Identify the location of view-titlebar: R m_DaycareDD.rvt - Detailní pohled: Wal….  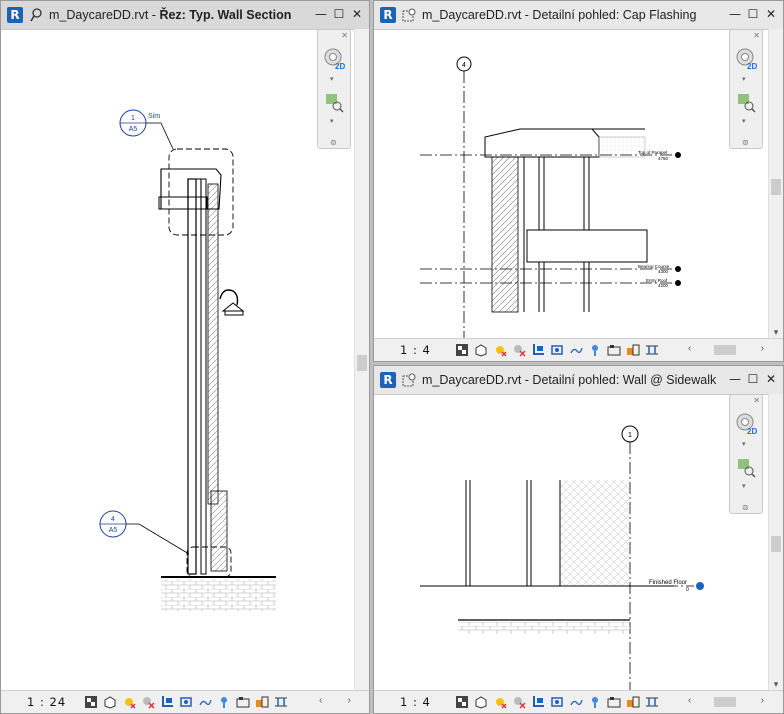
(578, 380).